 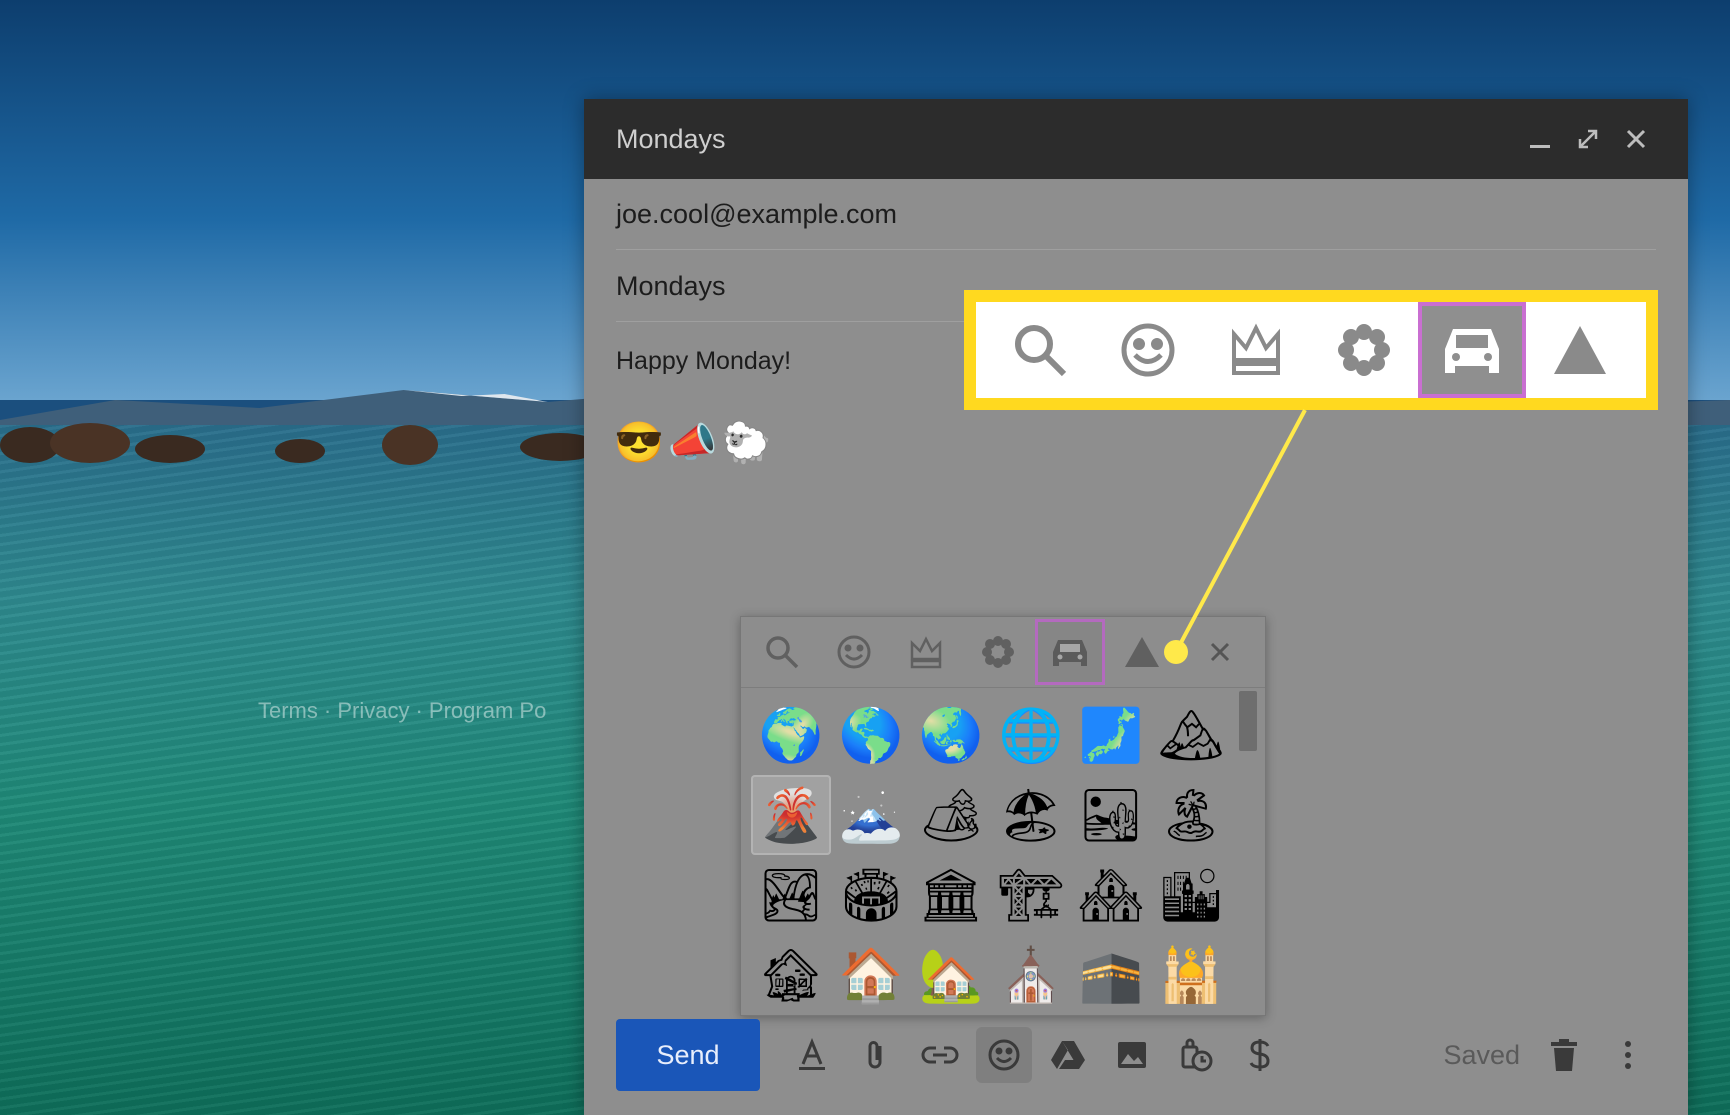 What do you see at coordinates (1191, 895) in the screenshot?
I see `emoji-cityscape: 🏙` at bounding box center [1191, 895].